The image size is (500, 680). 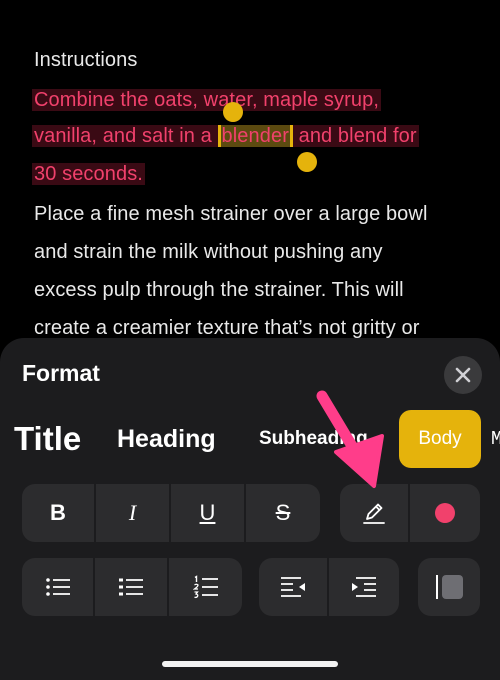 I want to click on close-button, so click(x=463, y=375).